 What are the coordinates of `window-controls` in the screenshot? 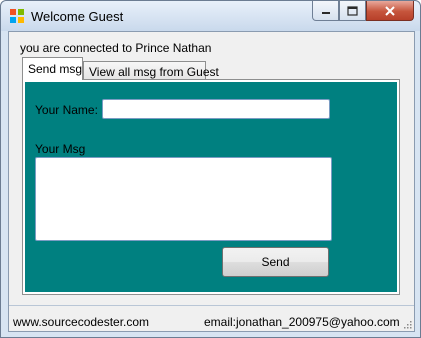 It's located at (366, 11).